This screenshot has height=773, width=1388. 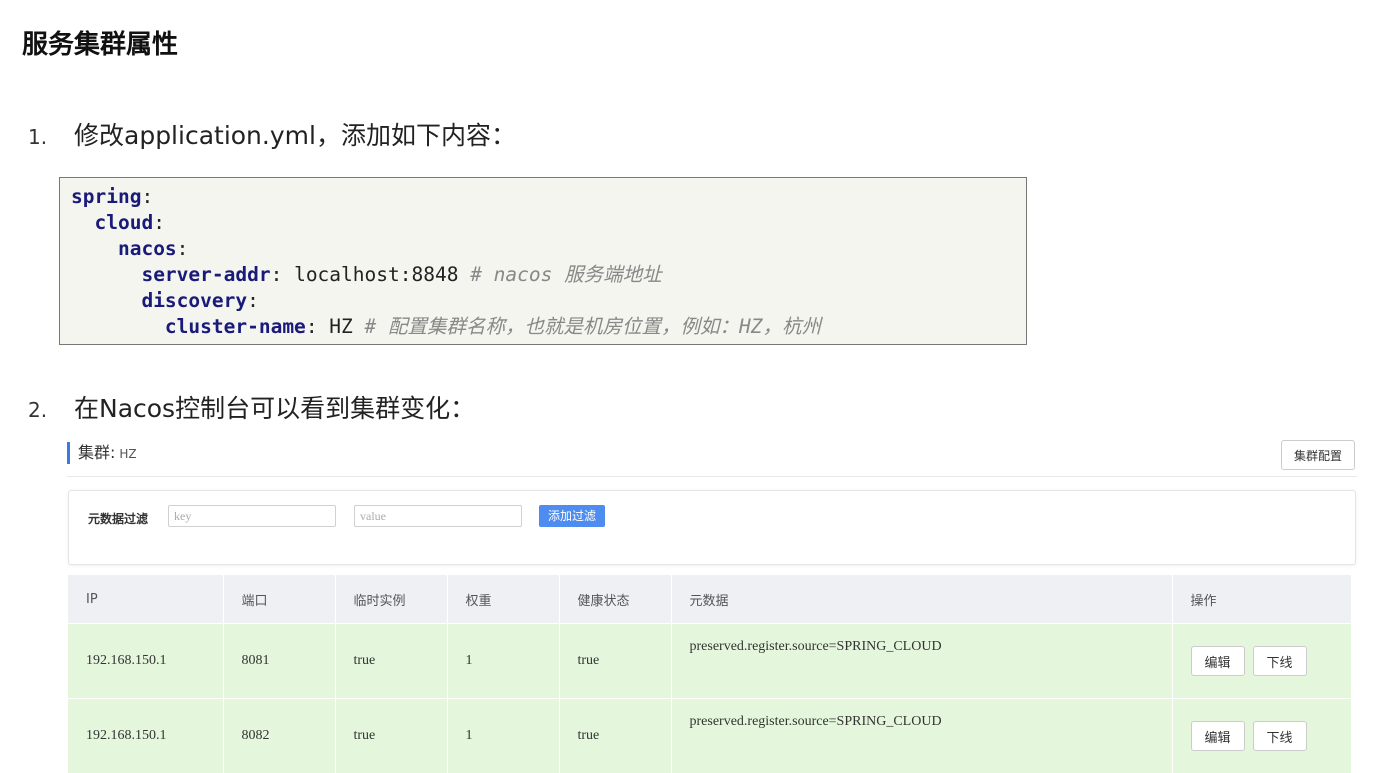 What do you see at coordinates (565, 274) in the screenshot?
I see `code-comment: # nacos 服务端地址` at bounding box center [565, 274].